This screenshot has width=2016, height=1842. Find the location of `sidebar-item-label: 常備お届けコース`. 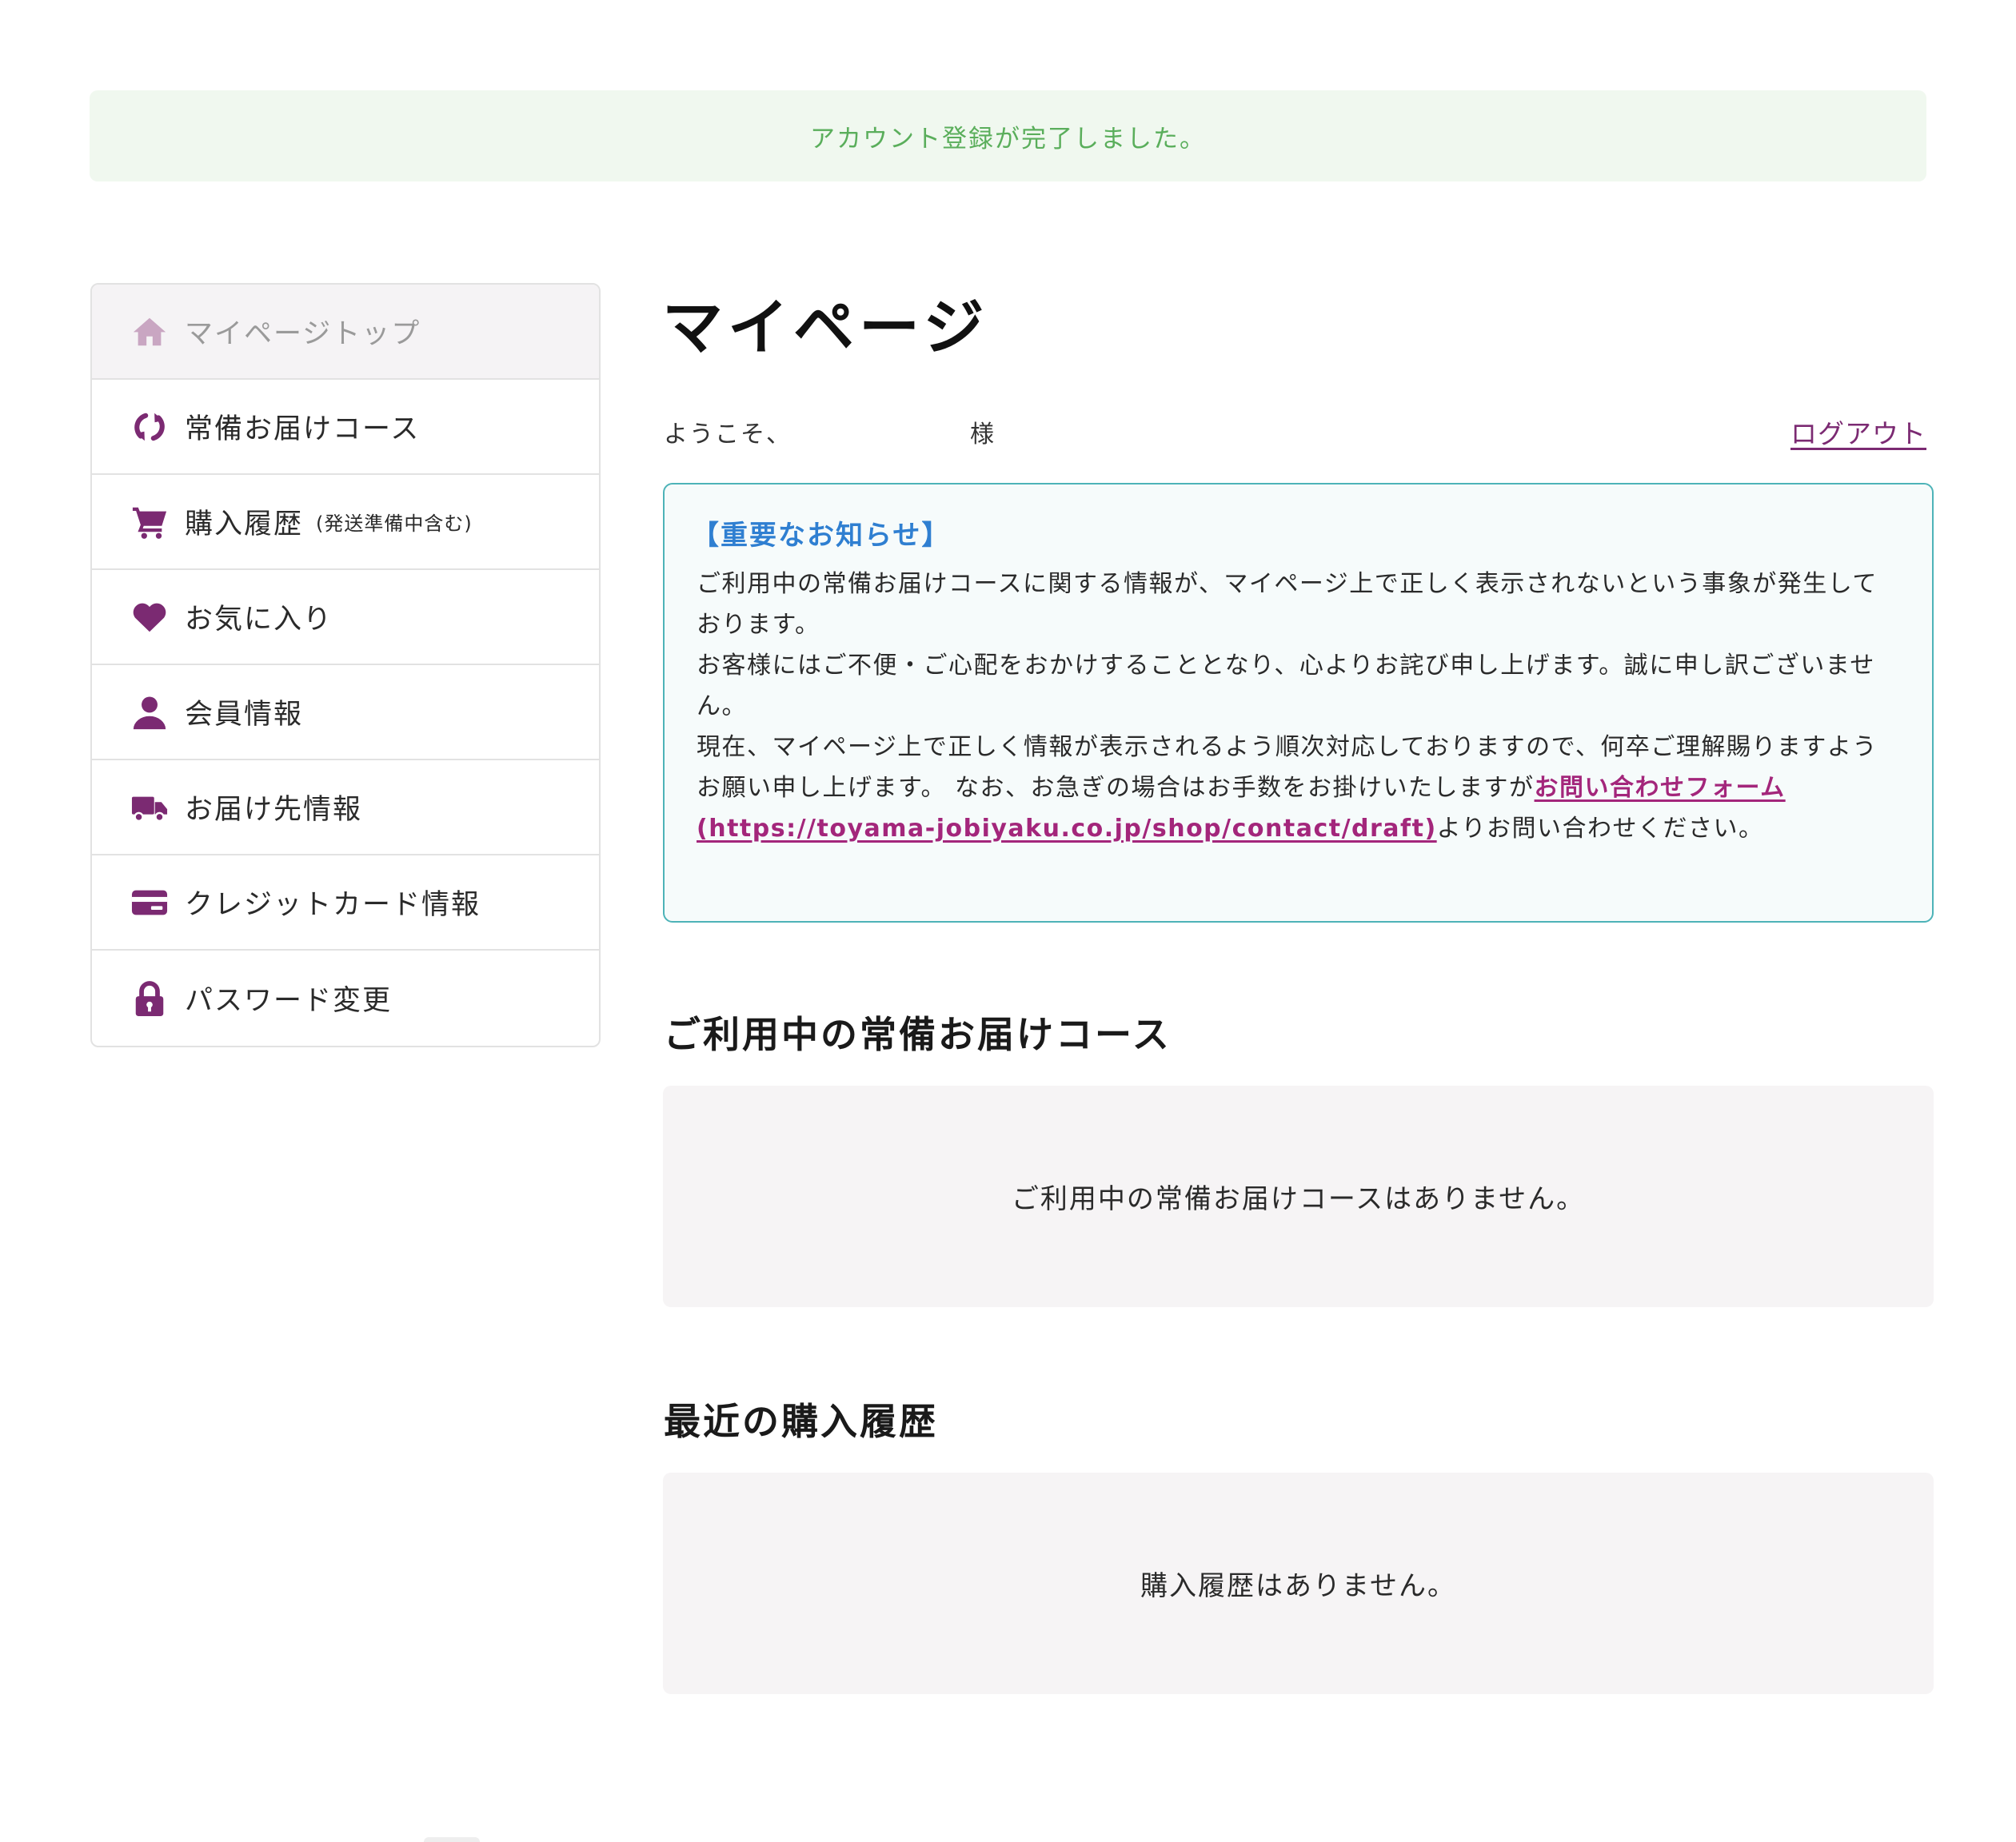

sidebar-item-label: 常備お届けコース is located at coordinates (303, 429).